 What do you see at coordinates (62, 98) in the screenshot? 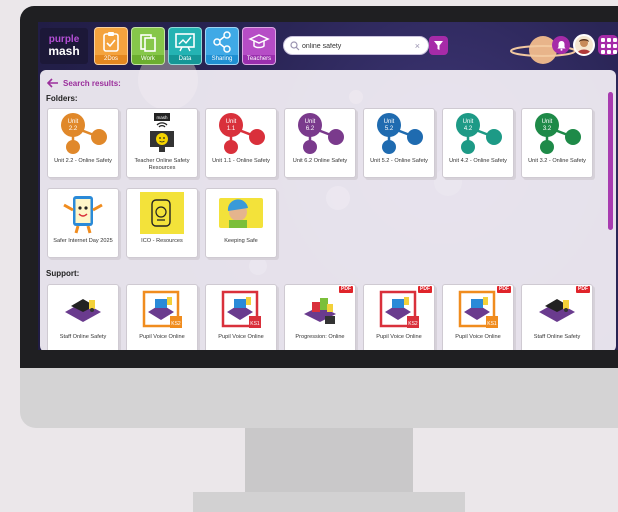
I see `folders-heading: Folders:` at bounding box center [62, 98].